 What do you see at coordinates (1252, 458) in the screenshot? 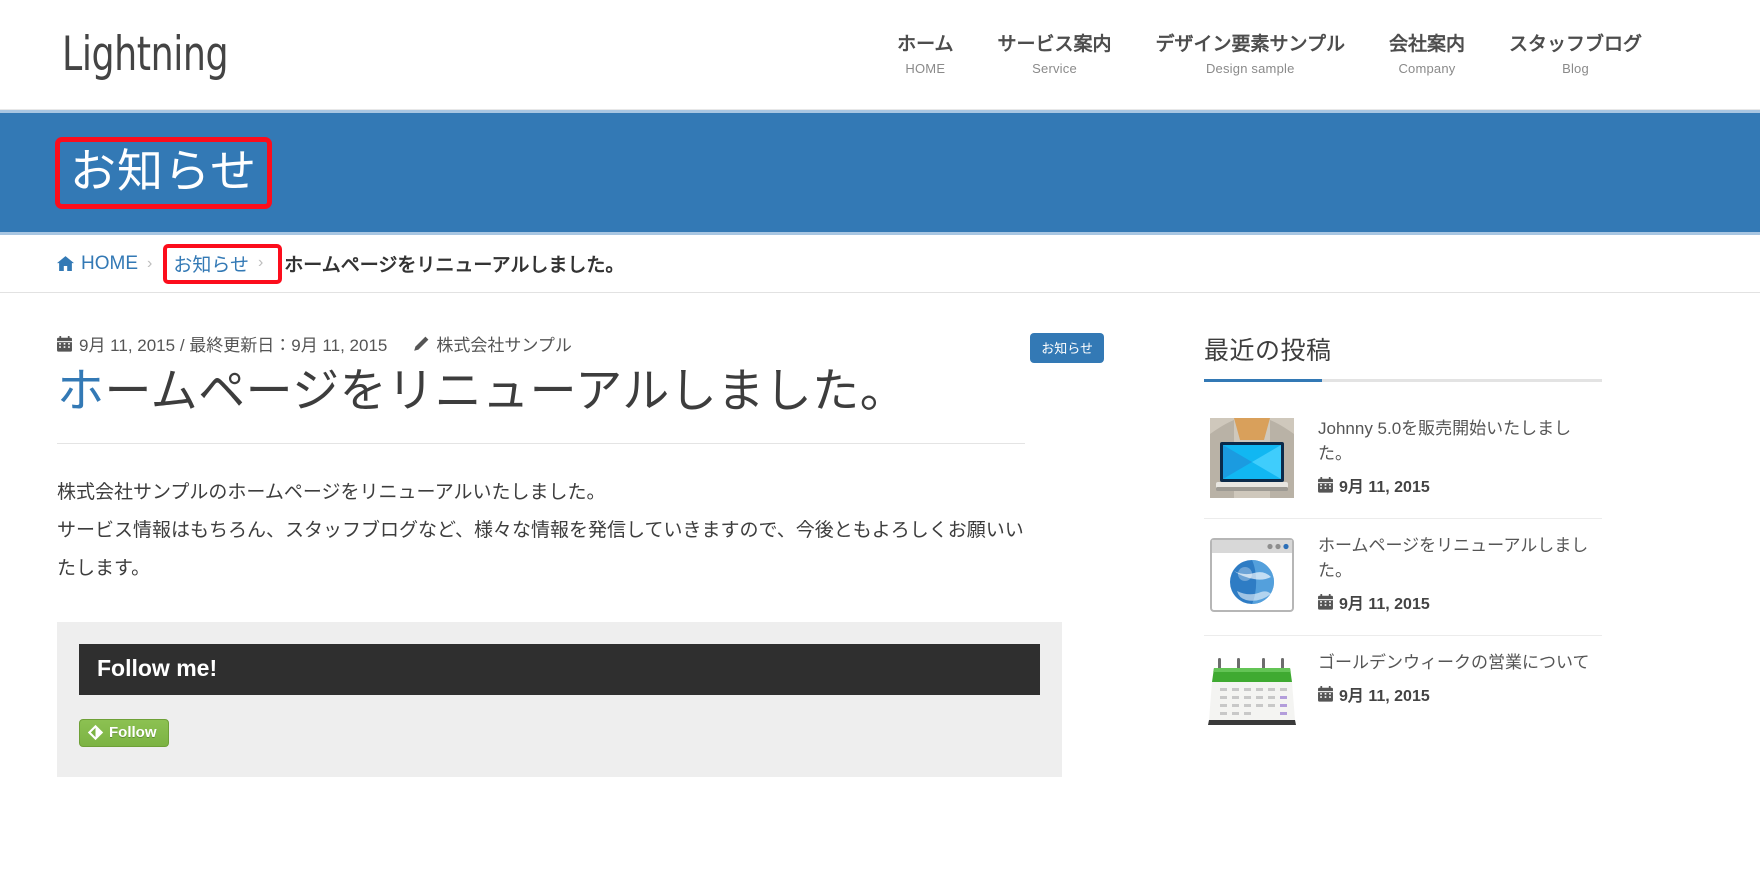
I see `laptop-person-thumbnail` at bounding box center [1252, 458].